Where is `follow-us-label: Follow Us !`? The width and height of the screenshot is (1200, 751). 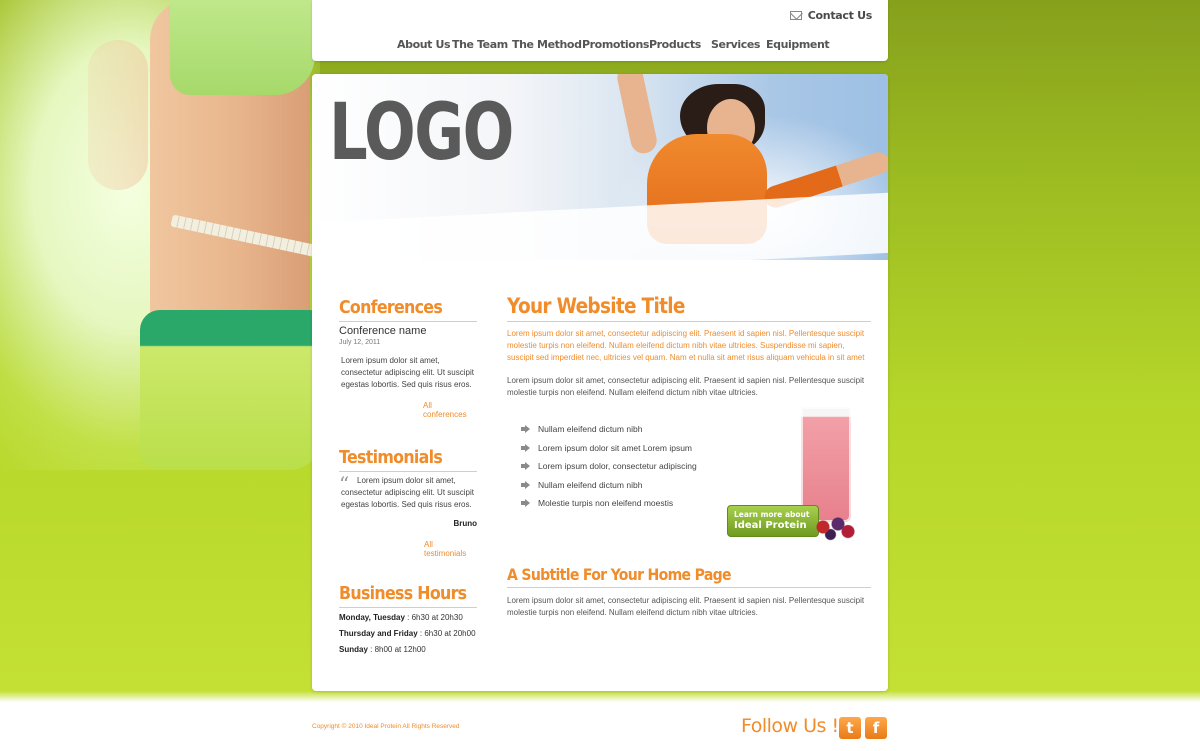
follow-us-label: Follow Us ! is located at coordinates (790, 726).